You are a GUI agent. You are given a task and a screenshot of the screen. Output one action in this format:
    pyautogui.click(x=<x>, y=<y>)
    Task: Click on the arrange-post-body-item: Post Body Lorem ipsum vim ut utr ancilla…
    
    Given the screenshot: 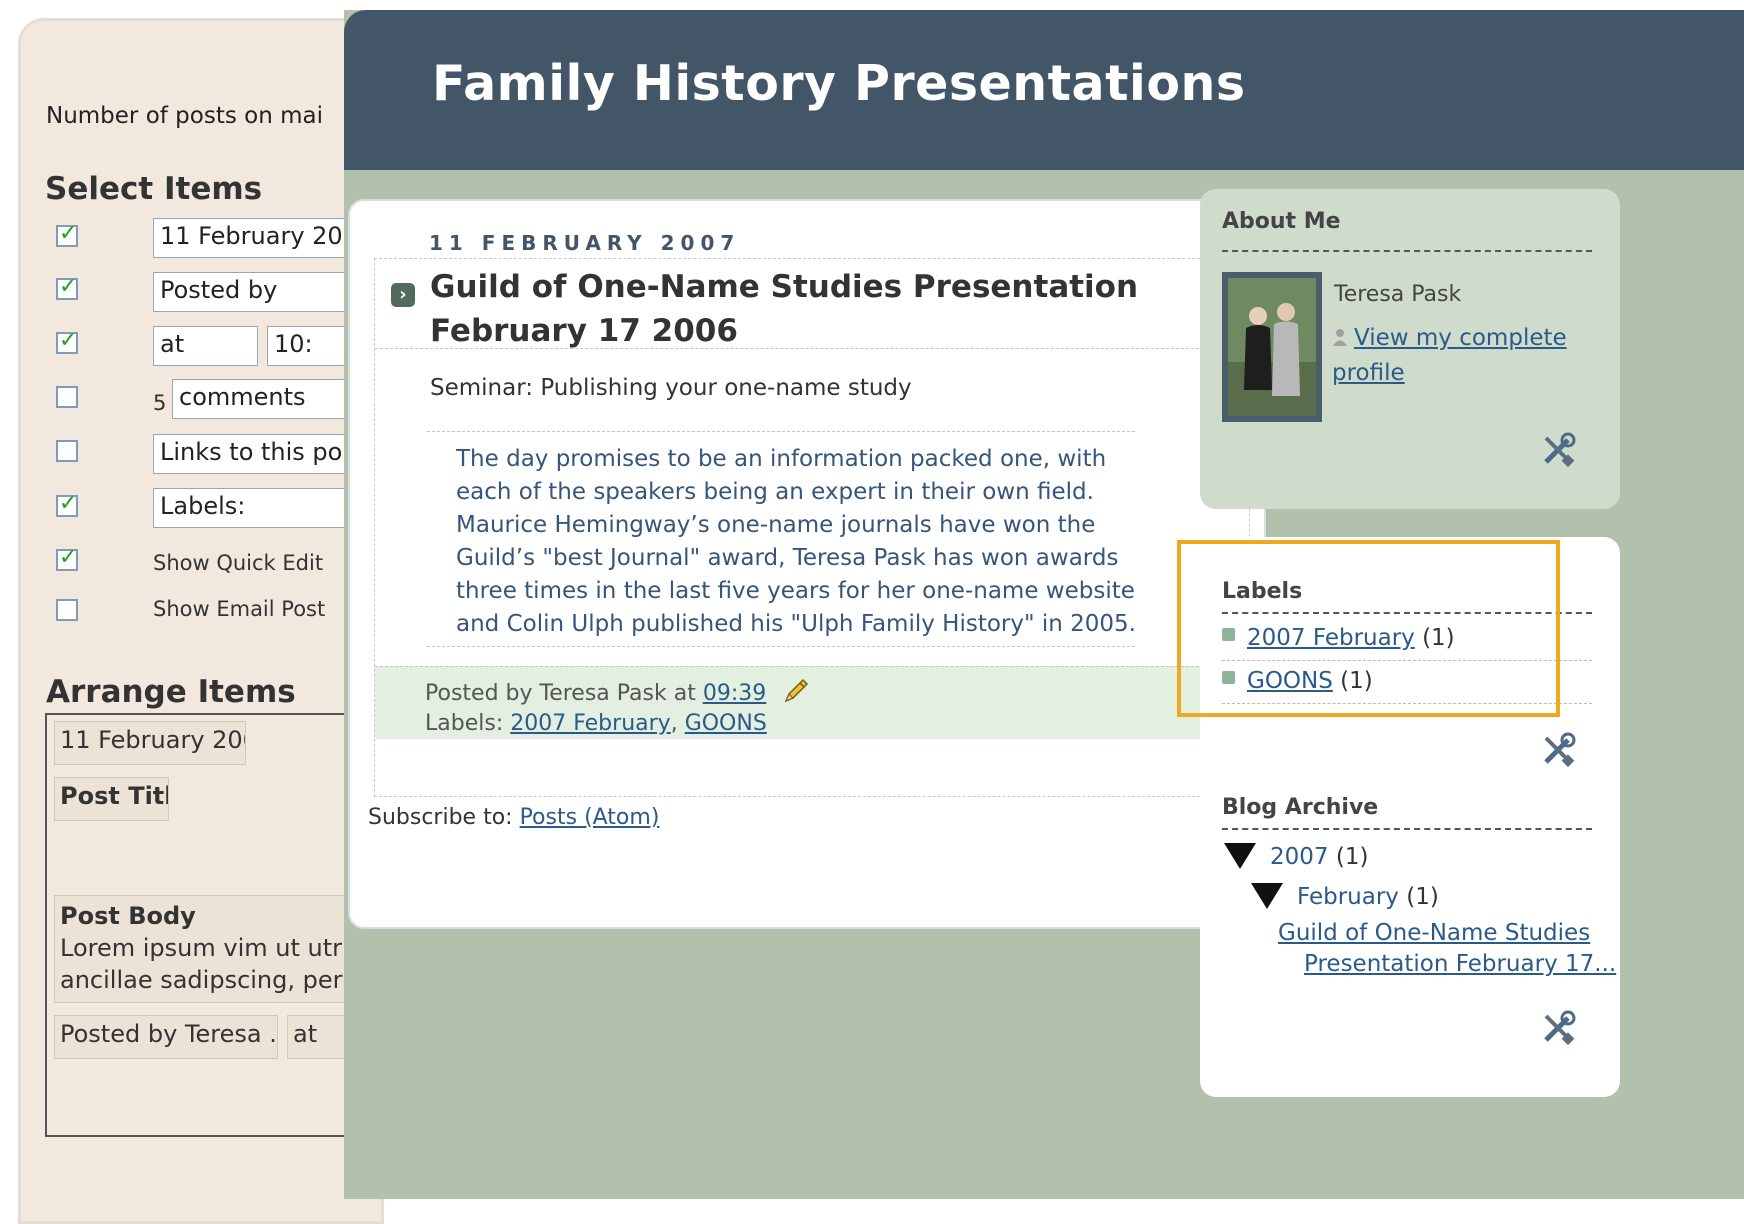 What is the action you would take?
    pyautogui.click(x=217, y=949)
    